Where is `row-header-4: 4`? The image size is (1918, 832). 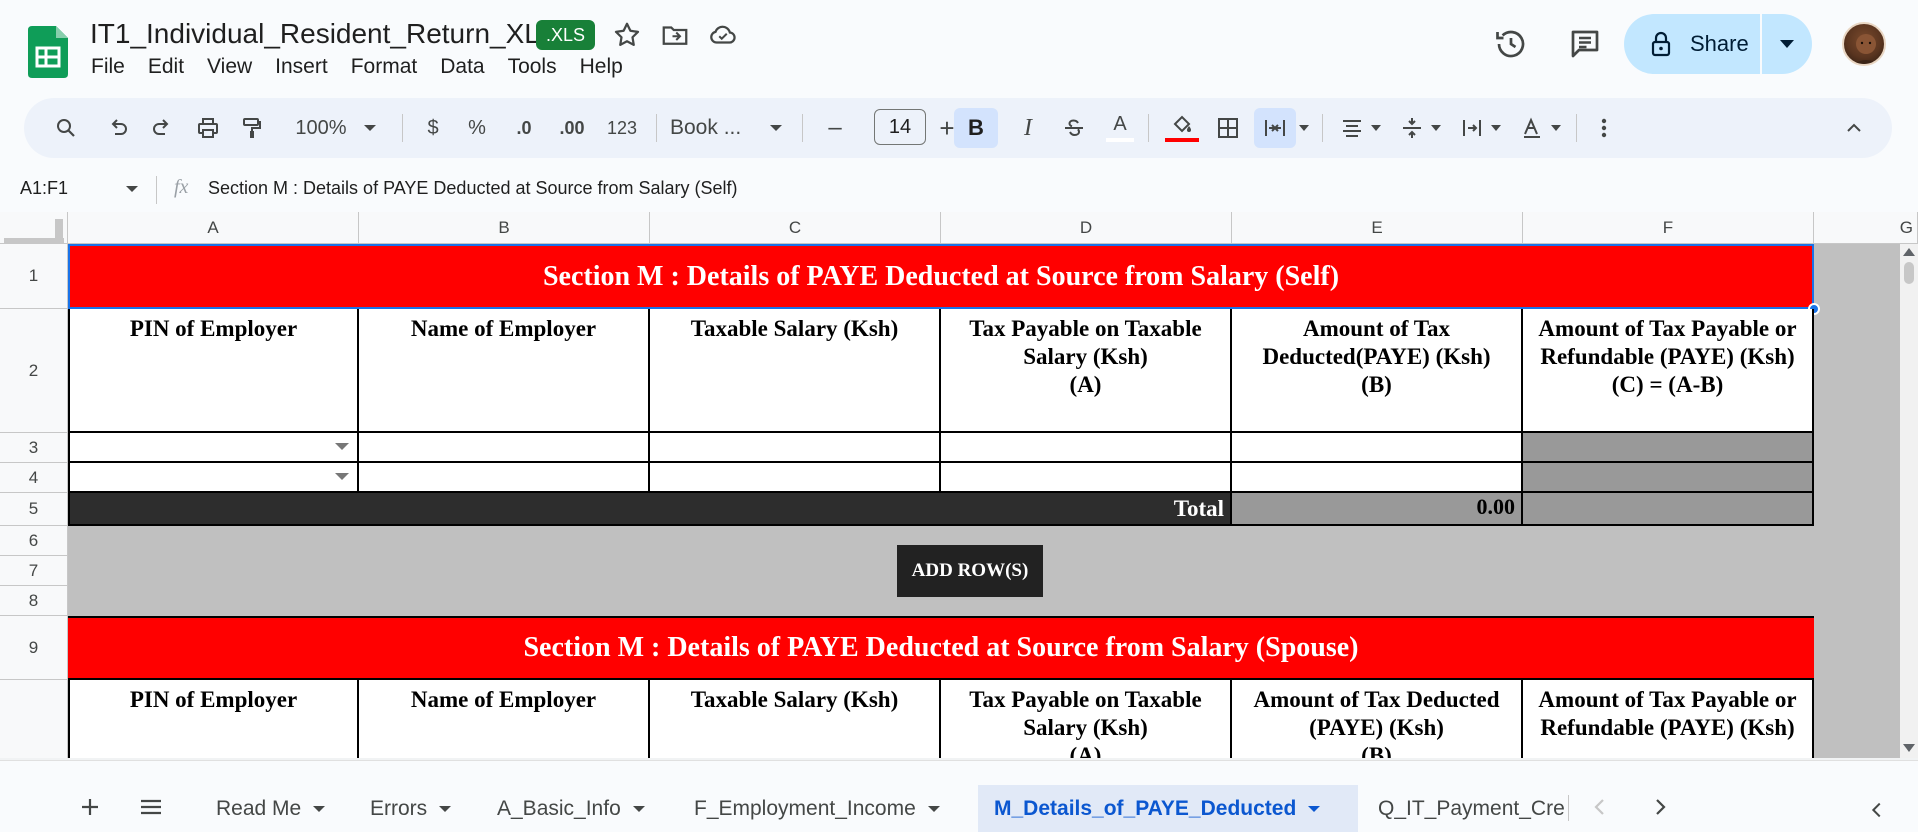 row-header-4: 4 is located at coordinates (34, 478).